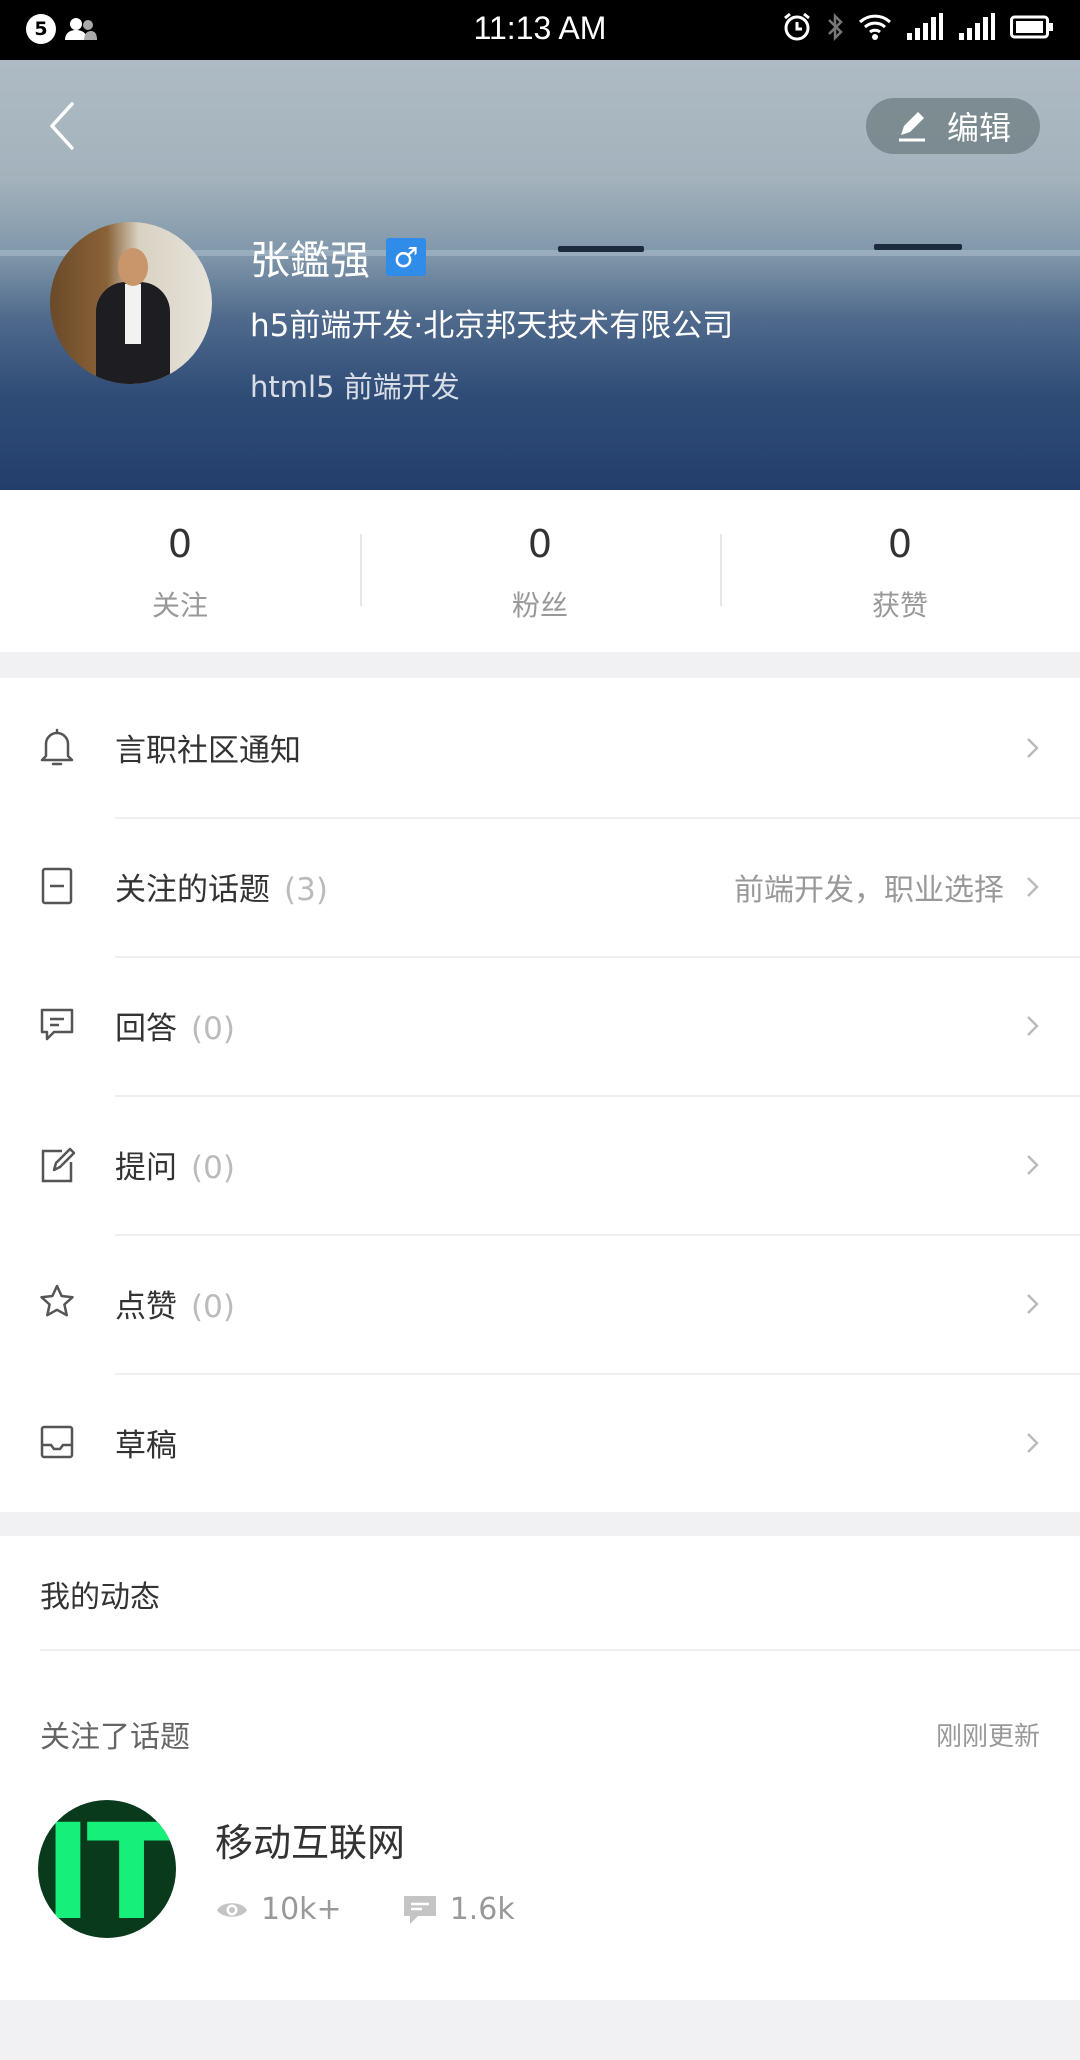 The height and width of the screenshot is (2060, 1080). What do you see at coordinates (64, 126) in the screenshot?
I see `back-arrow-icon` at bounding box center [64, 126].